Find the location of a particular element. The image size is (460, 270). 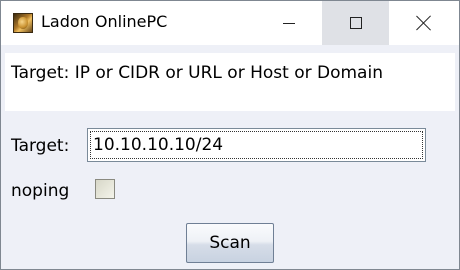

maximize-icon is located at coordinates (355, 23).